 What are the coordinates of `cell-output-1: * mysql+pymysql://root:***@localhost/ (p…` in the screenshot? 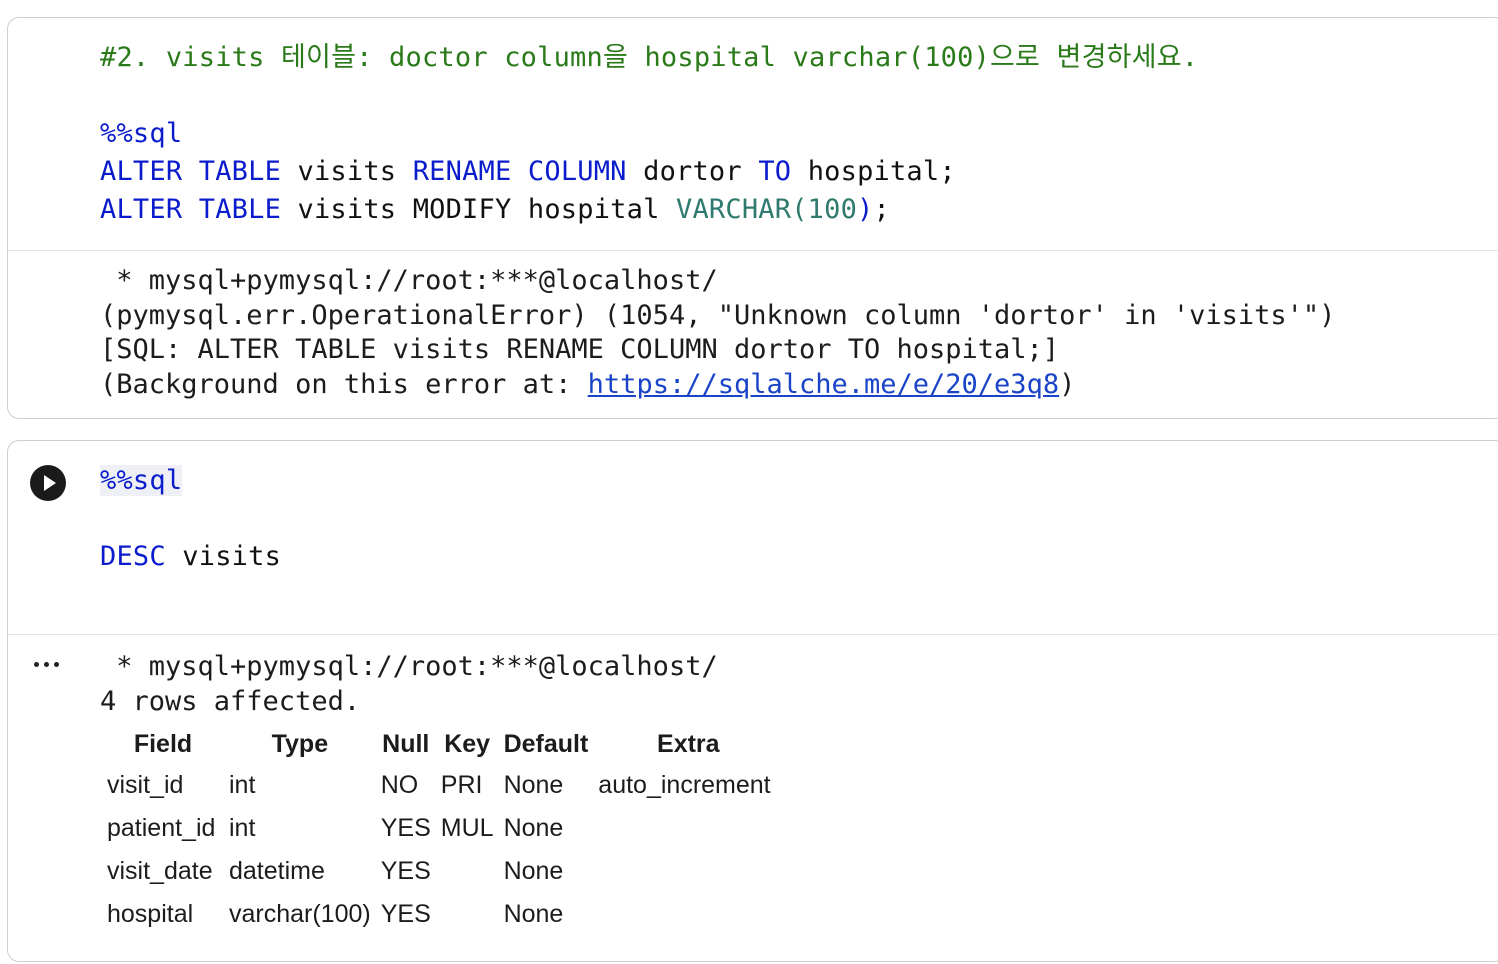 It's located at (717, 333).